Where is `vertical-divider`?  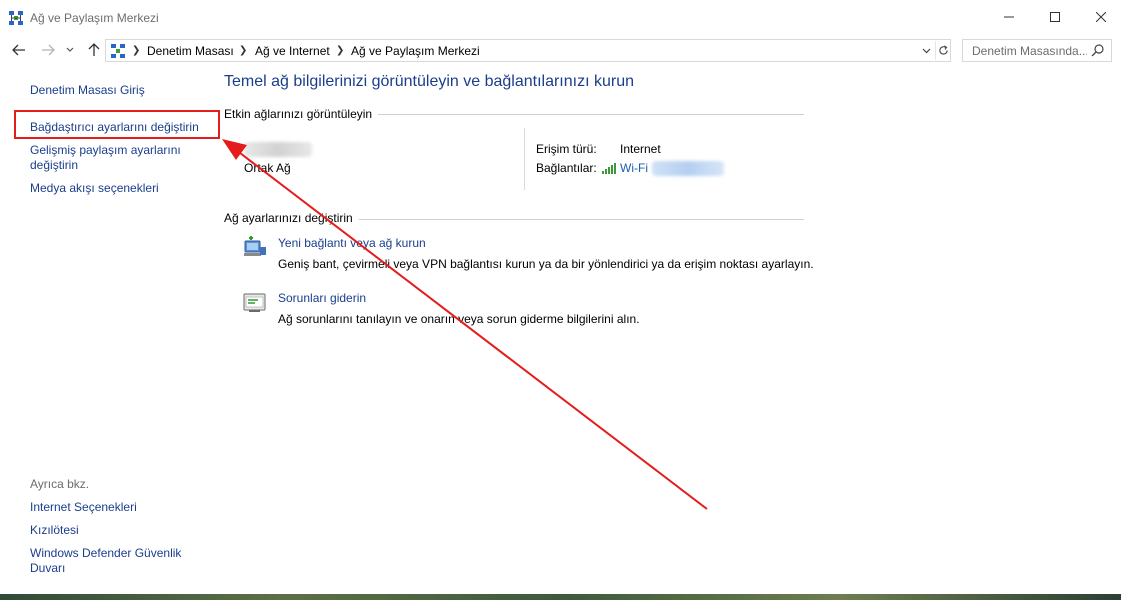
vertical-divider is located at coordinates (524, 159).